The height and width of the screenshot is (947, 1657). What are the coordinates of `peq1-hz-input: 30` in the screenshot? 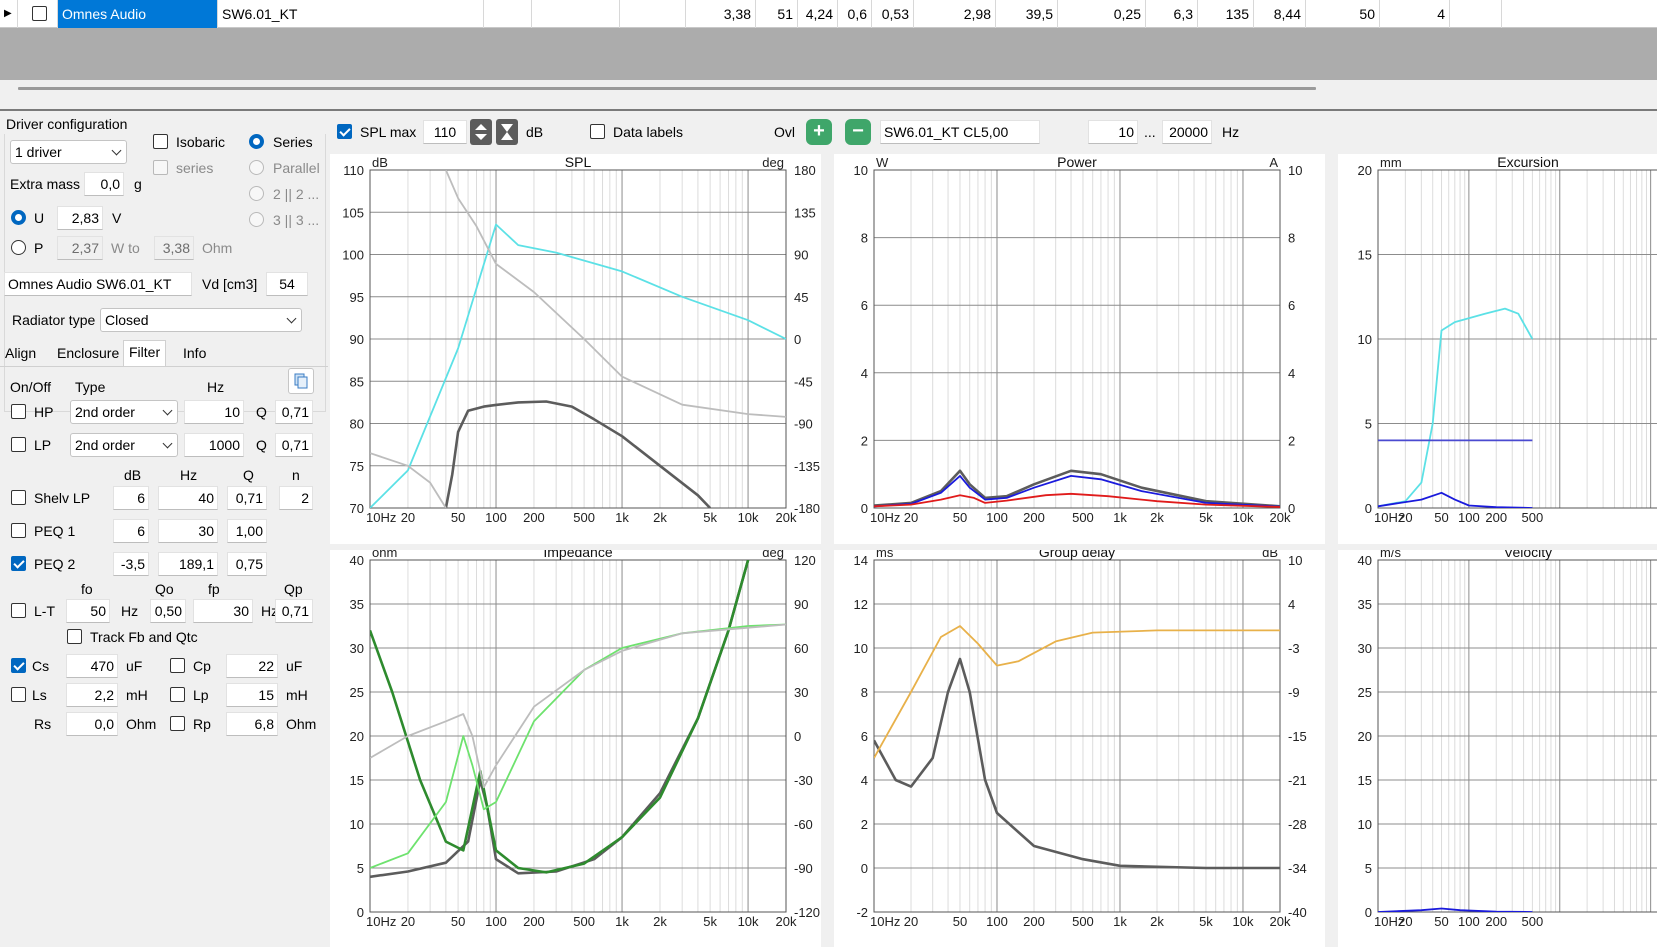 It's located at (188, 531).